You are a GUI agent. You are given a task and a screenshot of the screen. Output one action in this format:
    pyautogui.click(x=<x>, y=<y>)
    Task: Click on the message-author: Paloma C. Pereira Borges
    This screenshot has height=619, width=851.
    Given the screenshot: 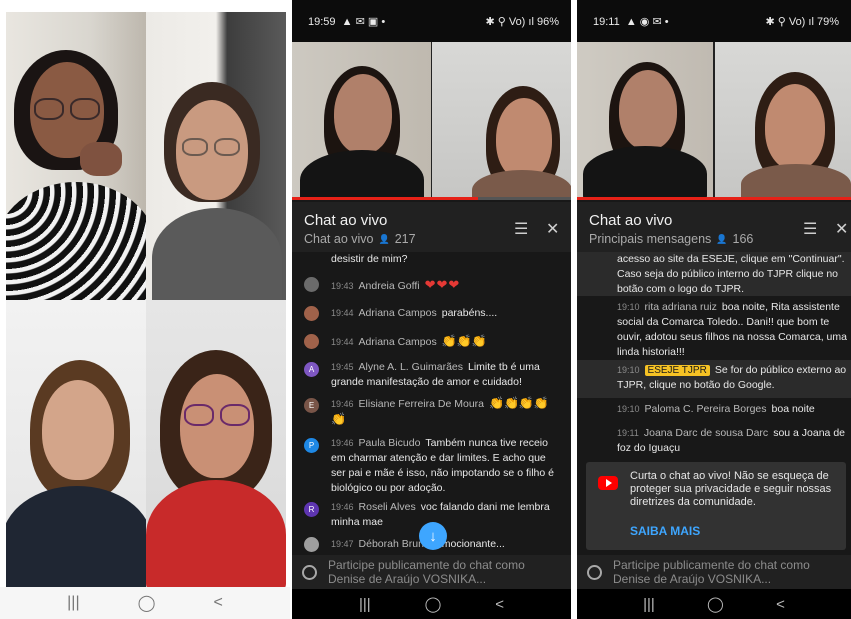 What is the action you would take?
    pyautogui.click(x=706, y=409)
    